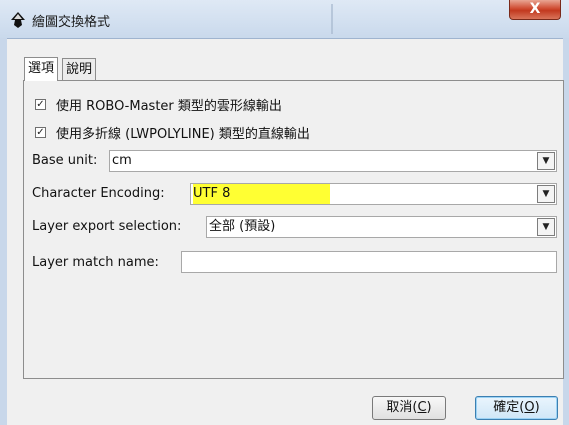  I want to click on base-unit-value: cm, so click(122, 160).